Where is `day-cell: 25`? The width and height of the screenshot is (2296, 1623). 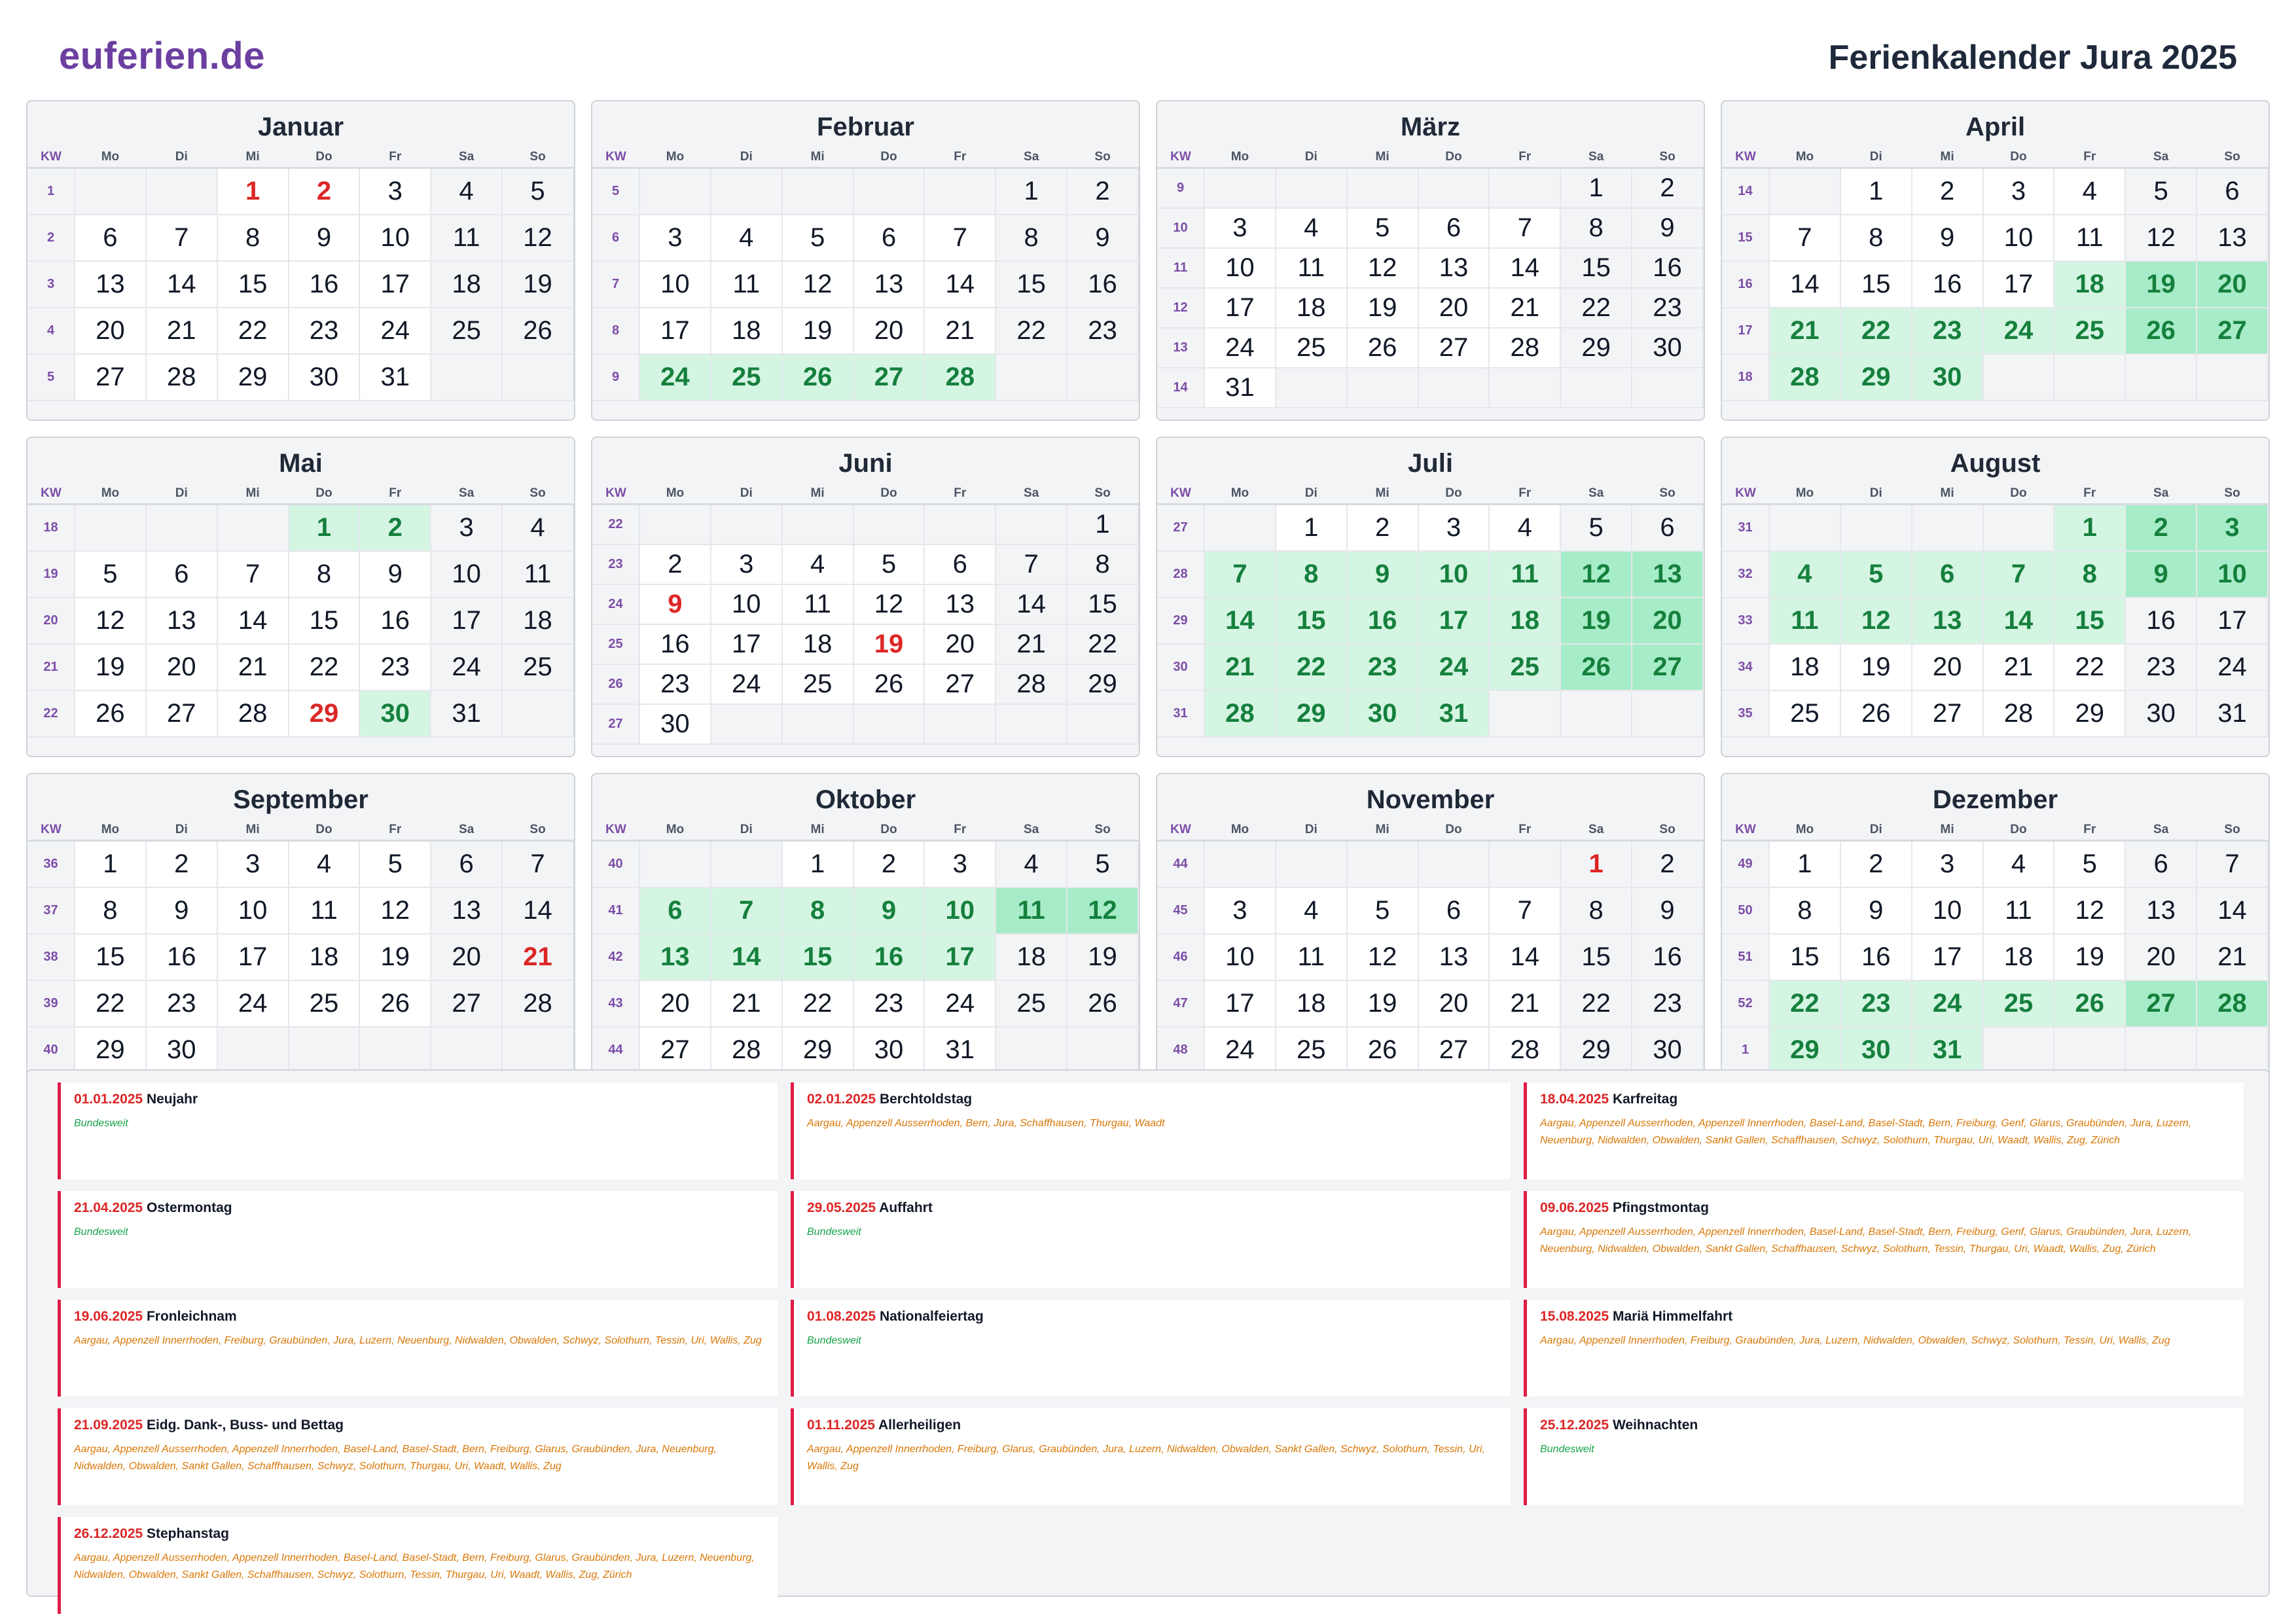 day-cell: 25 is located at coordinates (538, 668).